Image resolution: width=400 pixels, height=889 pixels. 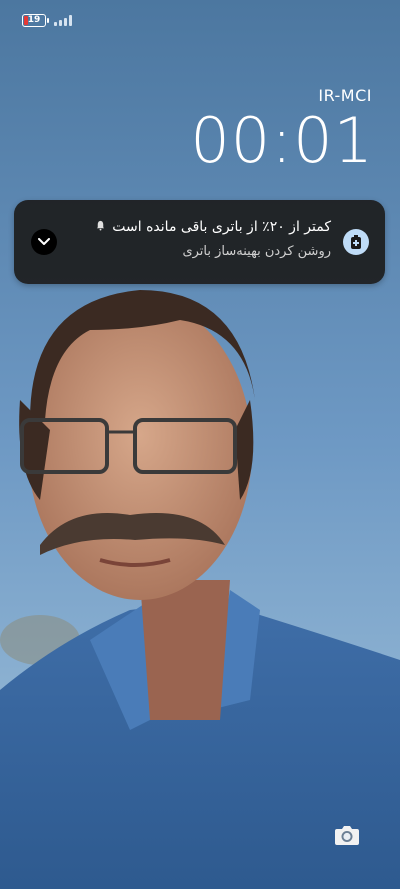 I want to click on notification-title-row: کمتر از ۲۰٪ از باتری باقی مانده است, so click(x=213, y=227).